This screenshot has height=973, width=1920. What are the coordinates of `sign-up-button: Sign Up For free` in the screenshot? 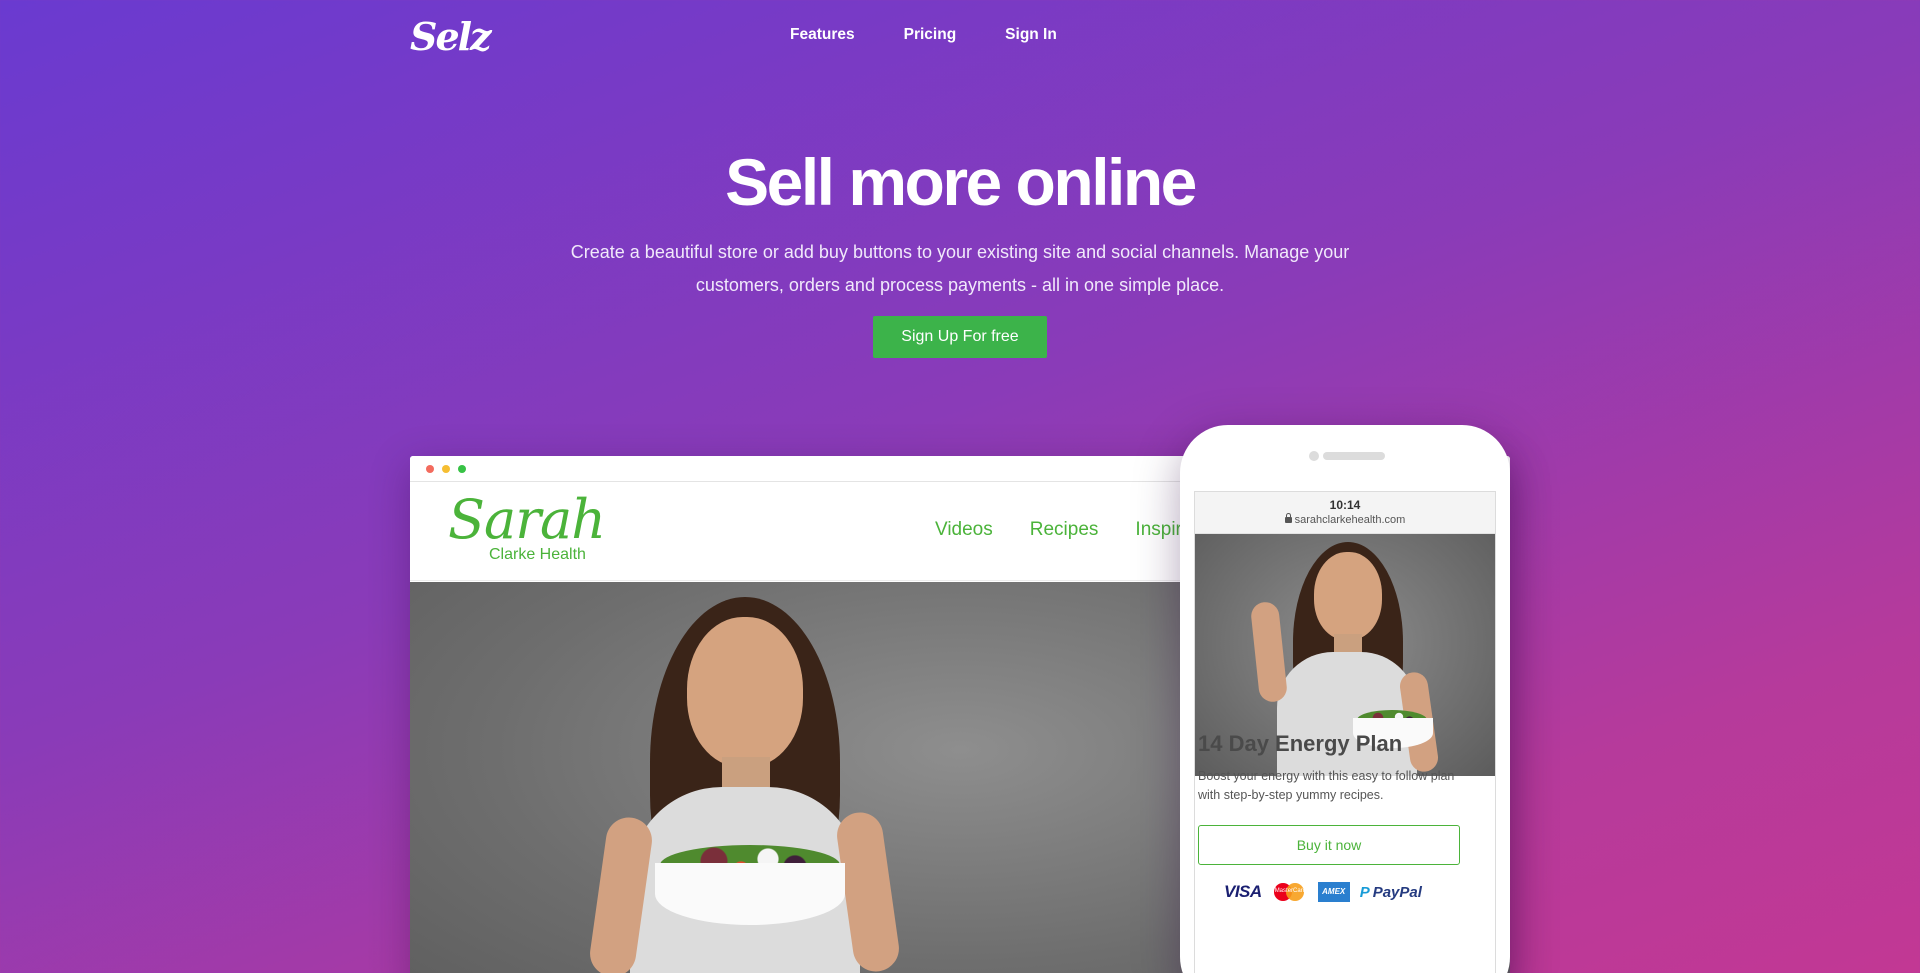 It's located at (960, 337).